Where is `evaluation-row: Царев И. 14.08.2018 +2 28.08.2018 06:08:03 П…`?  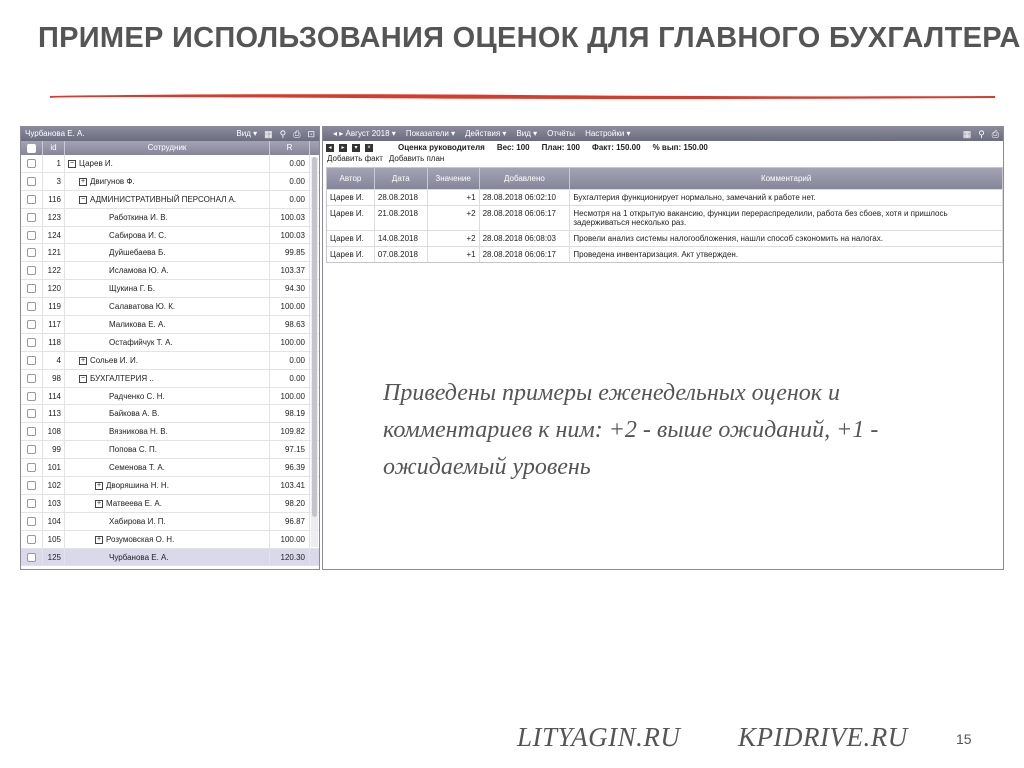
evaluation-row: Царев И. 14.08.2018 +2 28.08.2018 06:08:03 П… is located at coordinates (665, 238).